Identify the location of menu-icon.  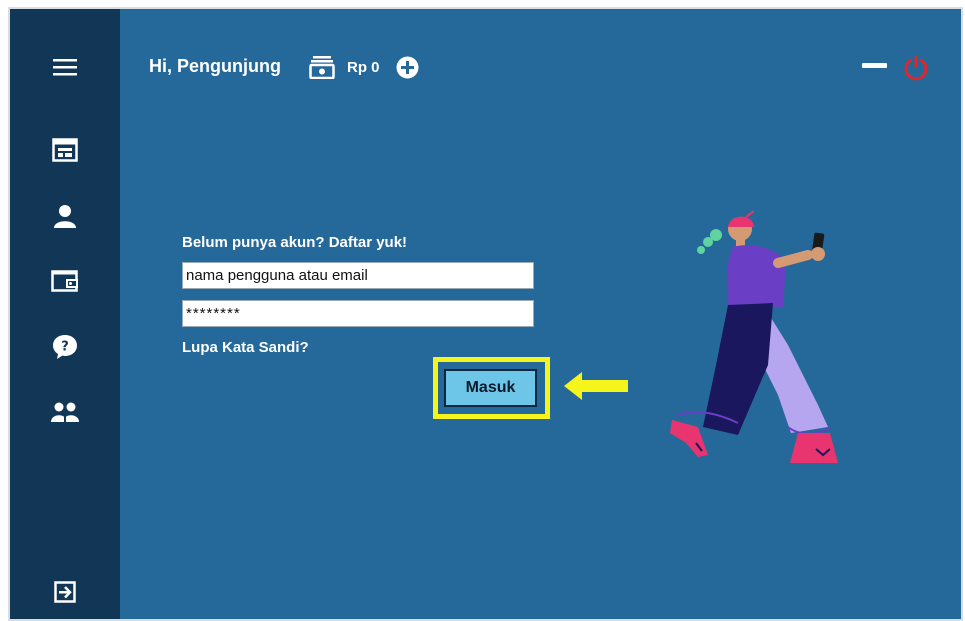
(65, 67).